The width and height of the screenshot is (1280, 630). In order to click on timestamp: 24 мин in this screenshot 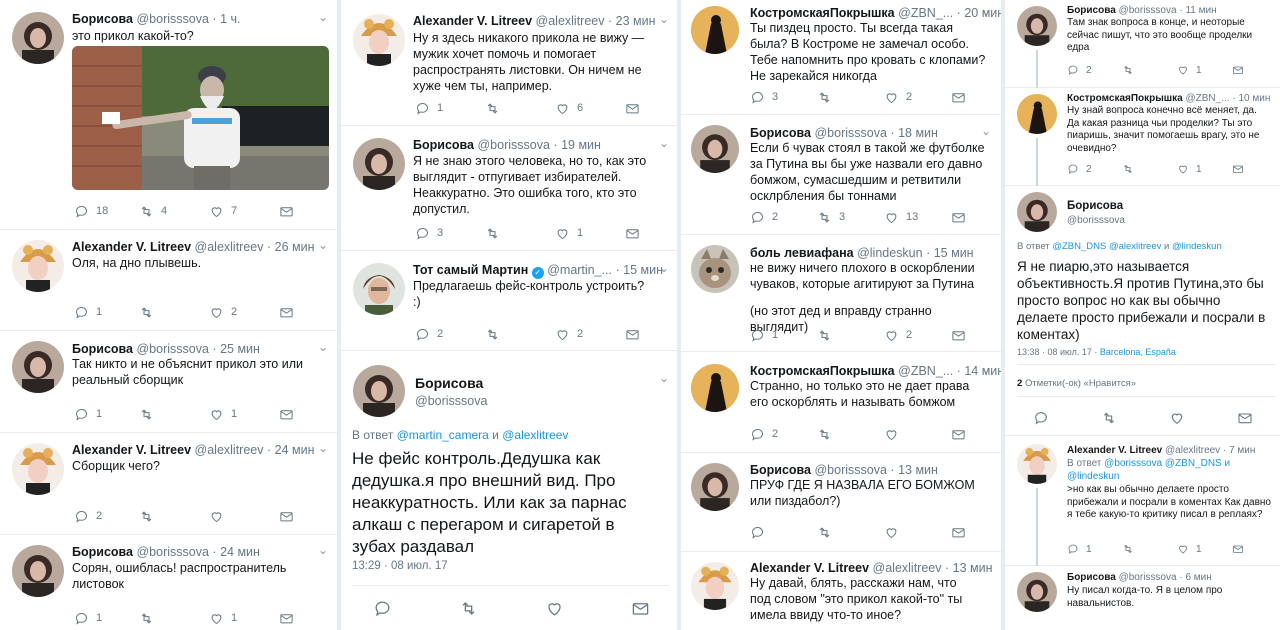, I will do `click(295, 450)`.